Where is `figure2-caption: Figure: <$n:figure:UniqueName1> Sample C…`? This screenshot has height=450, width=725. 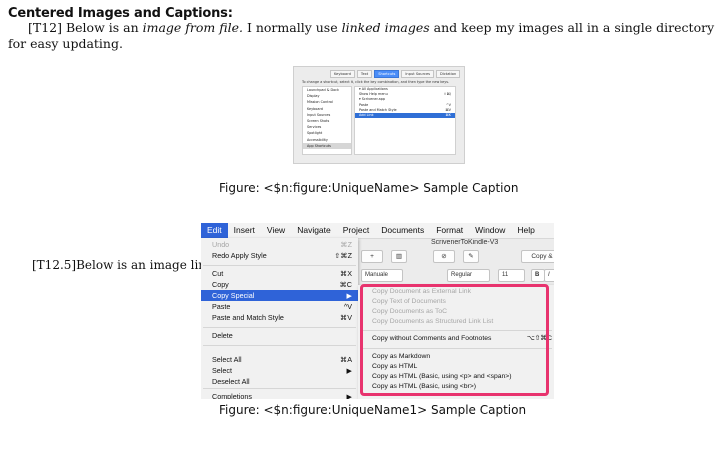 figure2-caption: Figure: <$n:figure:UniqueName1> Sample C… is located at coordinates (373, 410).